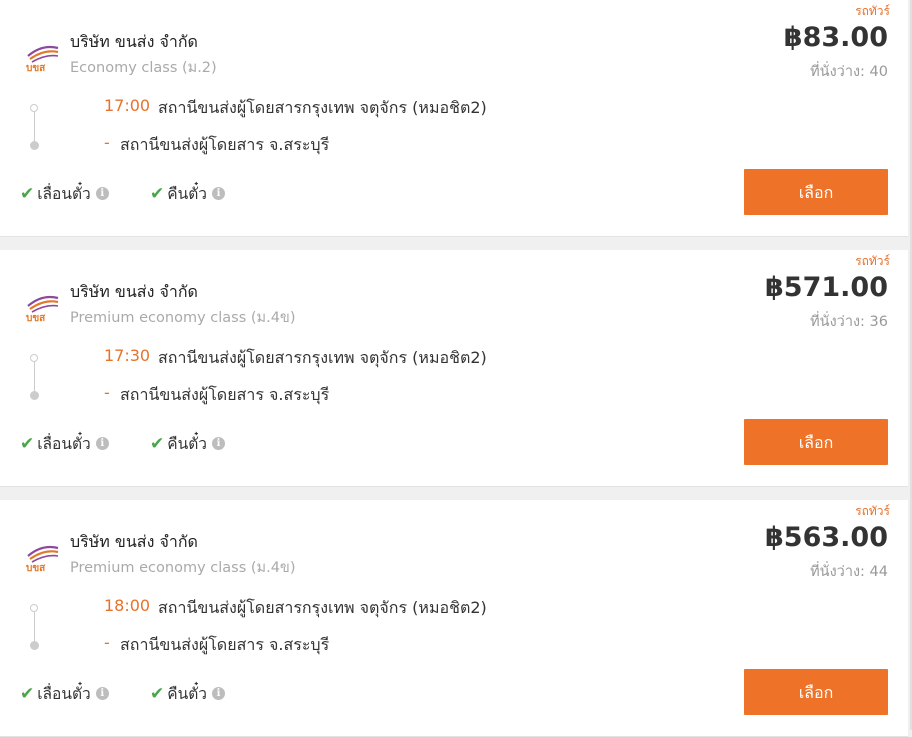 The height and width of the screenshot is (737, 912). What do you see at coordinates (143, 68) in the screenshot?
I see `seat-class: Economy class (ม.2)` at bounding box center [143, 68].